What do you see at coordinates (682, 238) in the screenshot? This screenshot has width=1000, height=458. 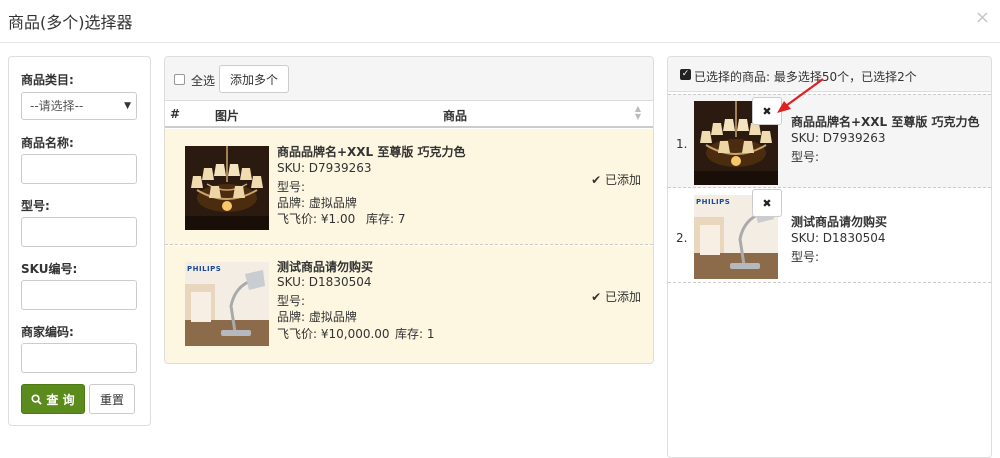 I see `selected-item-index: 2.` at bounding box center [682, 238].